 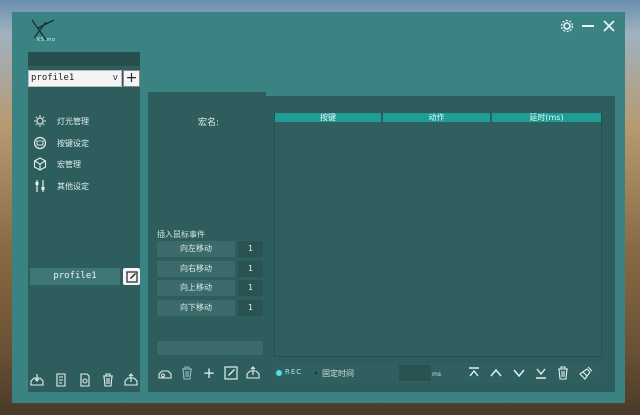 I want to click on move-left-value: 1, so click(x=250, y=249).